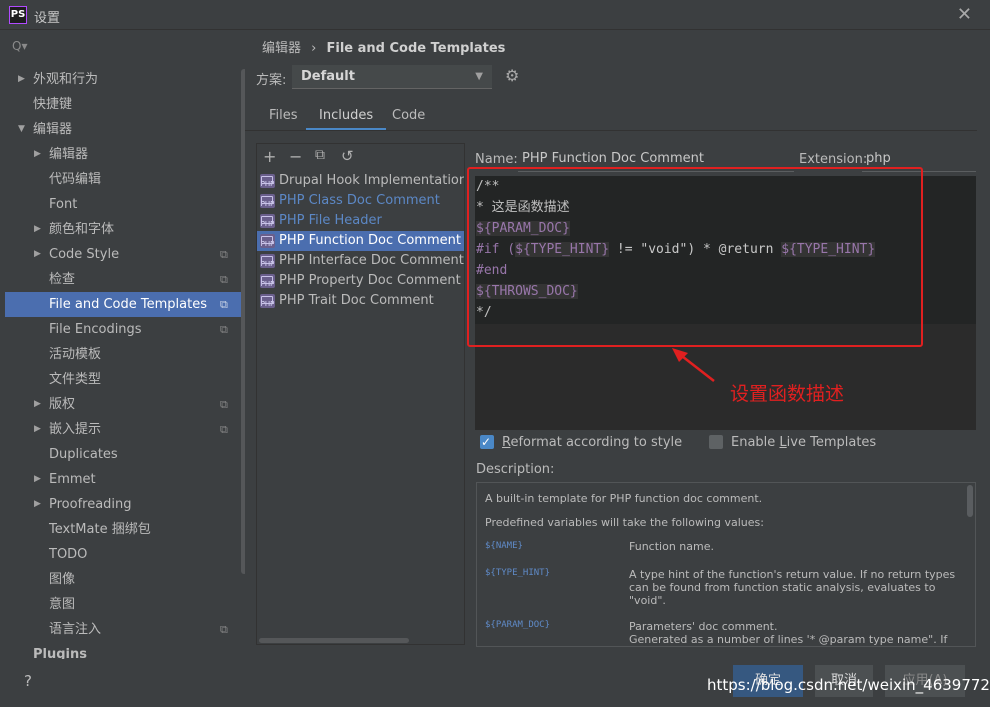  I want to click on variable-name: ${TYPE_HINT}, so click(518, 573).